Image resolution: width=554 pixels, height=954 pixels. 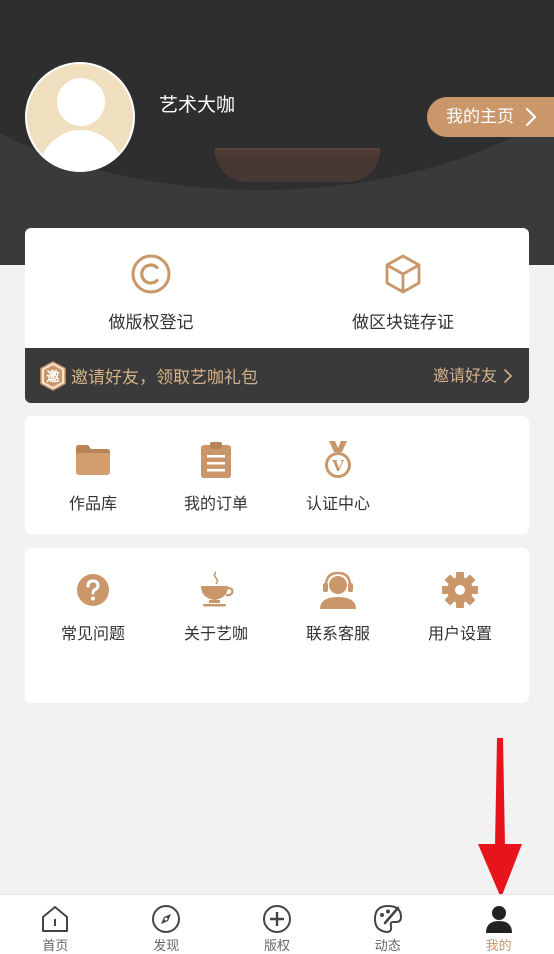 I want to click on certification-center-button: V 认证中心, so click(x=338, y=477).